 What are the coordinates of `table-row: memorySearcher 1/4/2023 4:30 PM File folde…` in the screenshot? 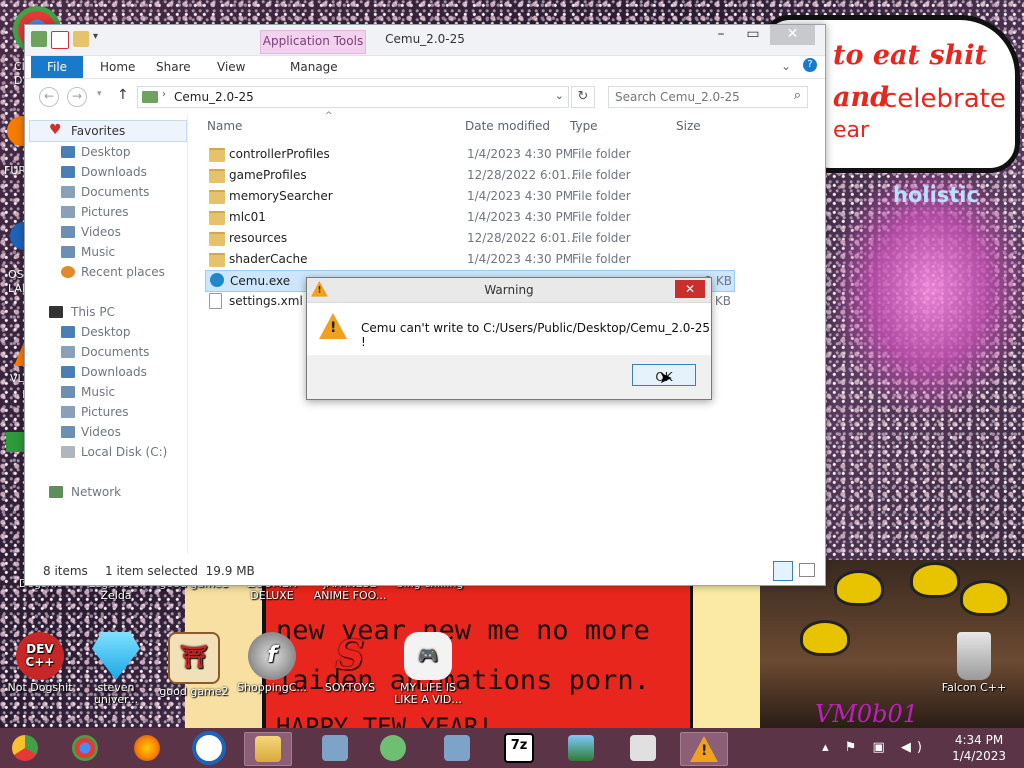 It's located at (469, 196).